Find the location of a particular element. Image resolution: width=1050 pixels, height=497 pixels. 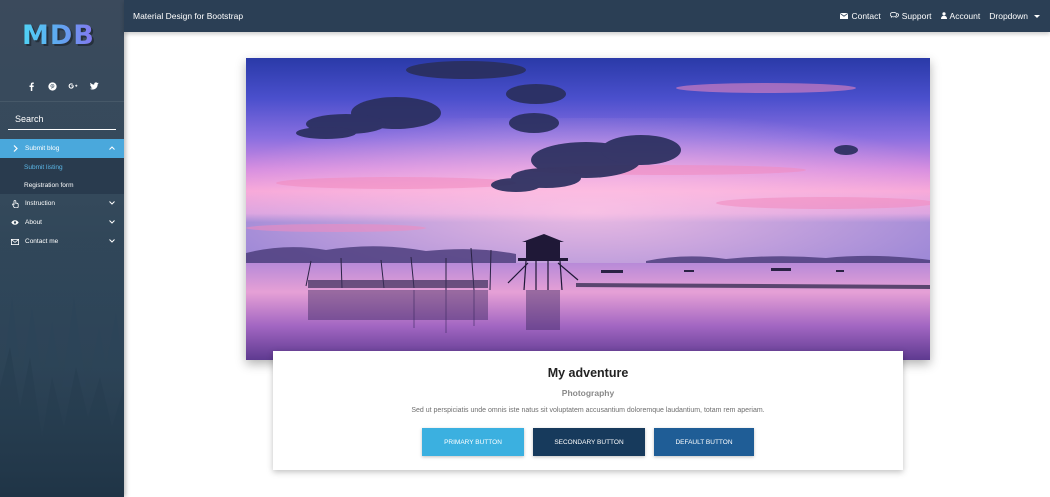

social-icons is located at coordinates (62, 86).